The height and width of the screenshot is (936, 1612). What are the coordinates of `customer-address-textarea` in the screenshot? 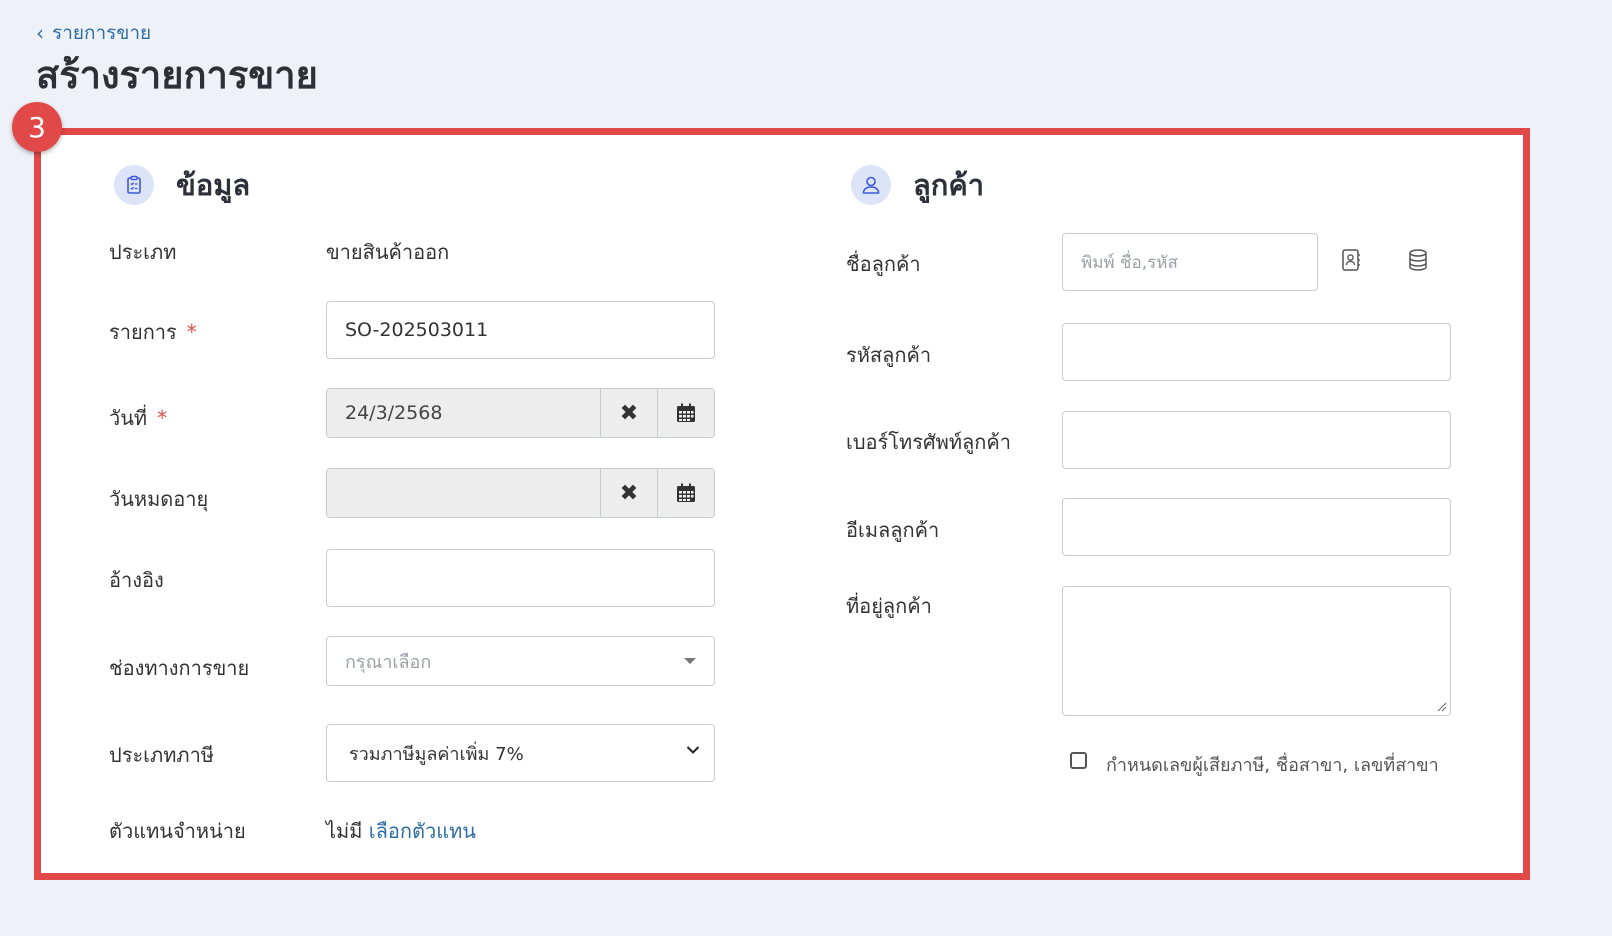 It's located at (1256, 651).